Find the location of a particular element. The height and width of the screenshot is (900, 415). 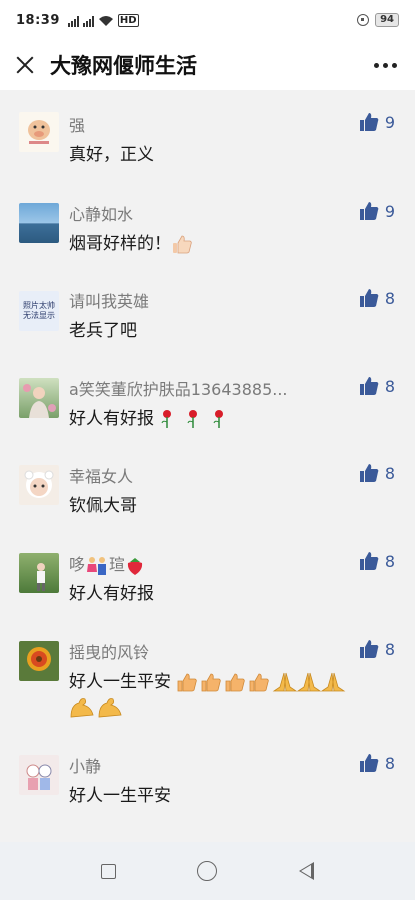

avatar-flower-image is located at coordinates (39, 659).